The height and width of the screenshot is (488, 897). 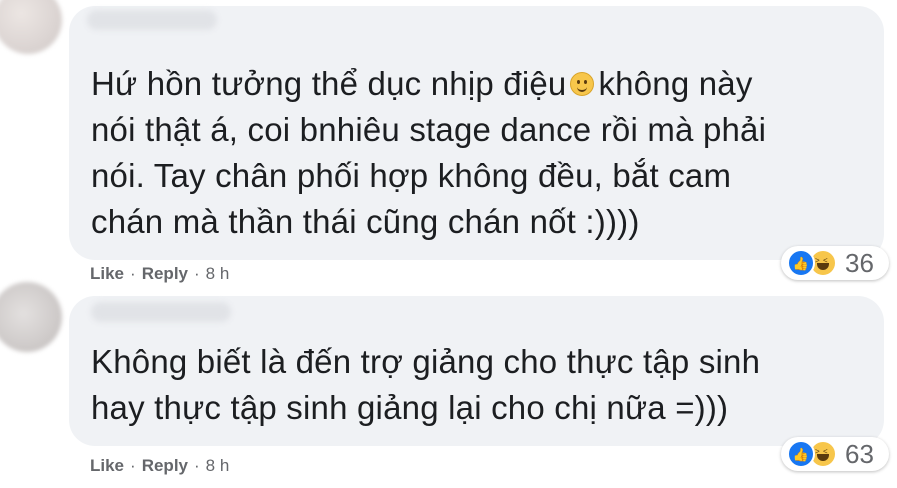 I want to click on reaction-count: 63, so click(x=859, y=453).